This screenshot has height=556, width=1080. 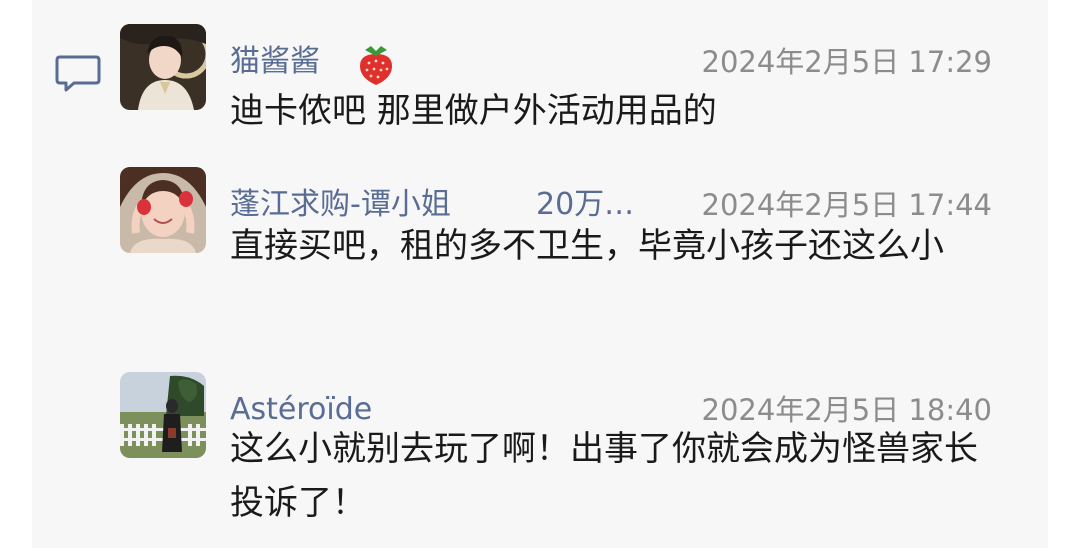 What do you see at coordinates (604, 476) in the screenshot?
I see `comment-text: 这么小就别去玩了啊！出事了你就会成为怪兽家长投诉了！` at bounding box center [604, 476].